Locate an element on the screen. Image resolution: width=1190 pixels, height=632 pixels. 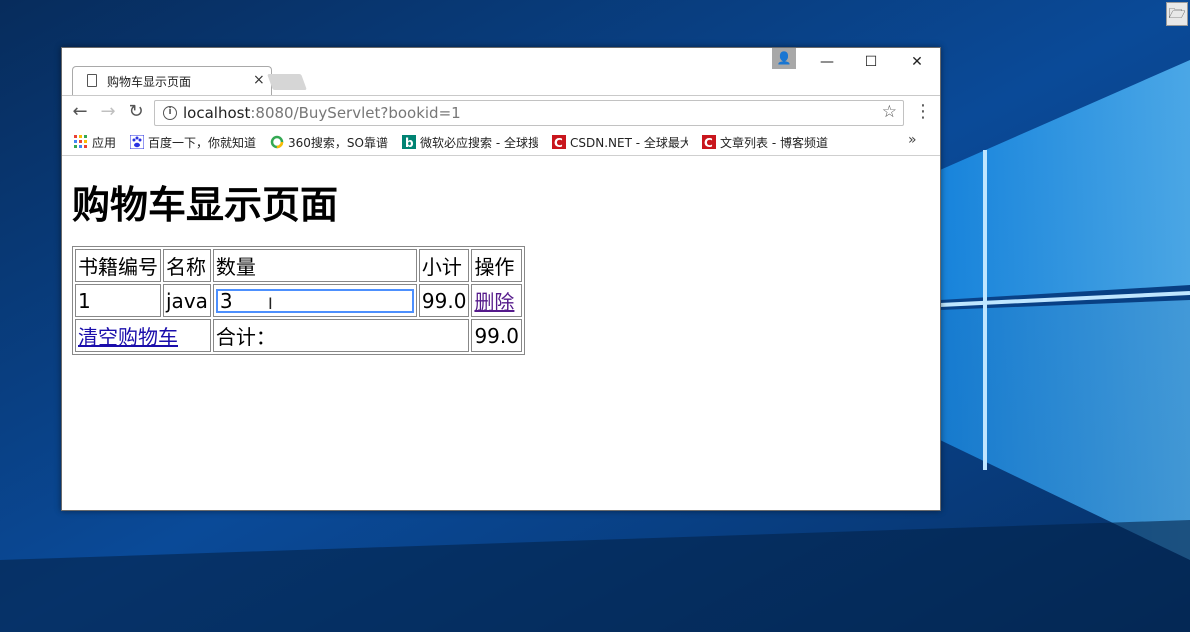
folder-shortcut-icon: 🗁 is located at coordinates (1177, 14).